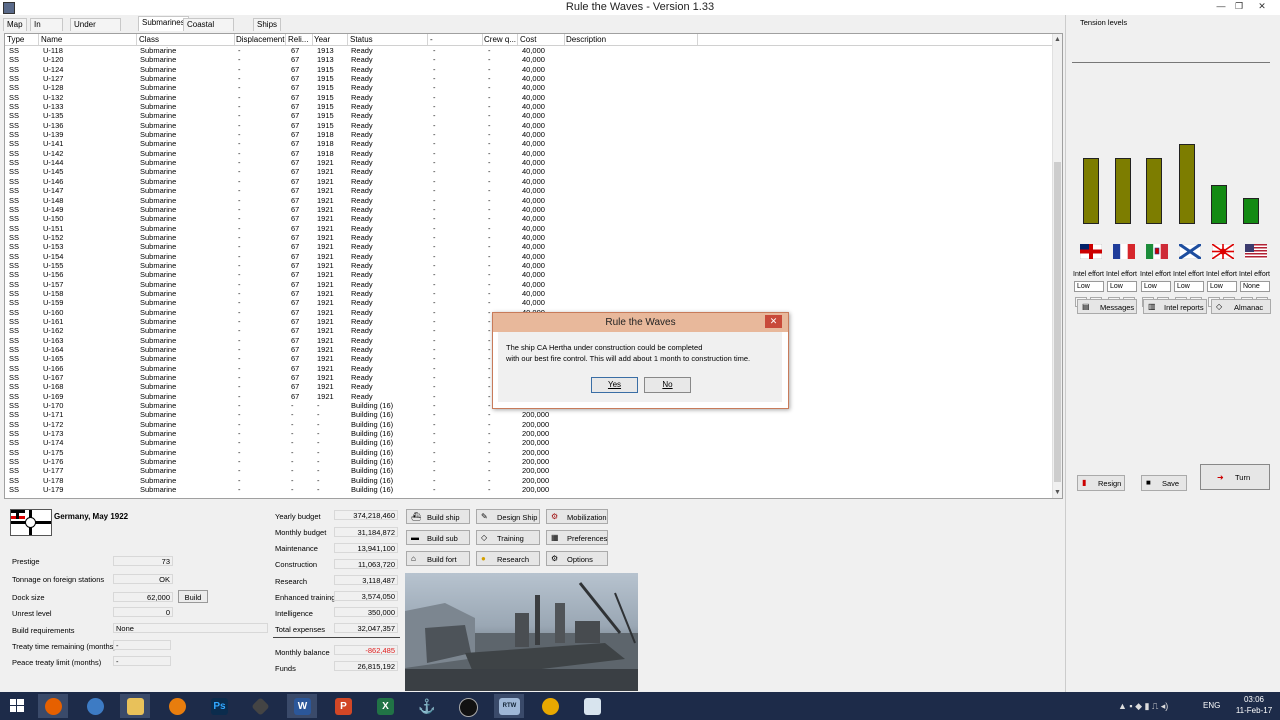 This screenshot has width=1280, height=720. I want to click on table-row: SS U-118 Submarine - 67 1913 Ready - - 40,000, so click(529, 50).